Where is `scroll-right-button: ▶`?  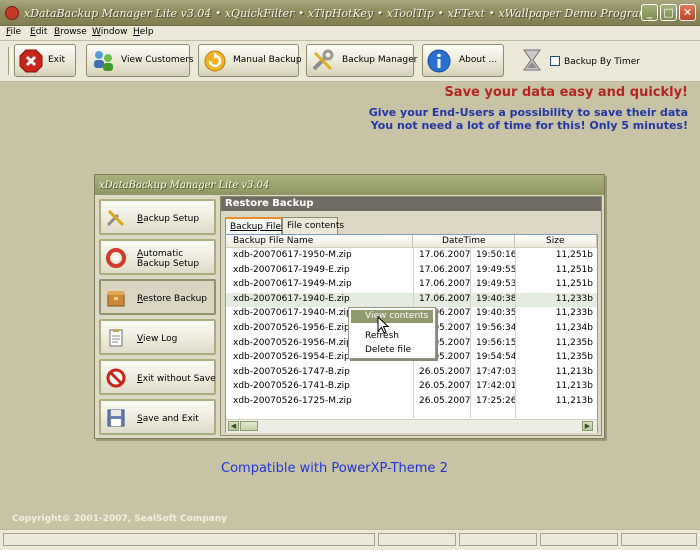
scroll-right-button: ▶ is located at coordinates (587, 426).